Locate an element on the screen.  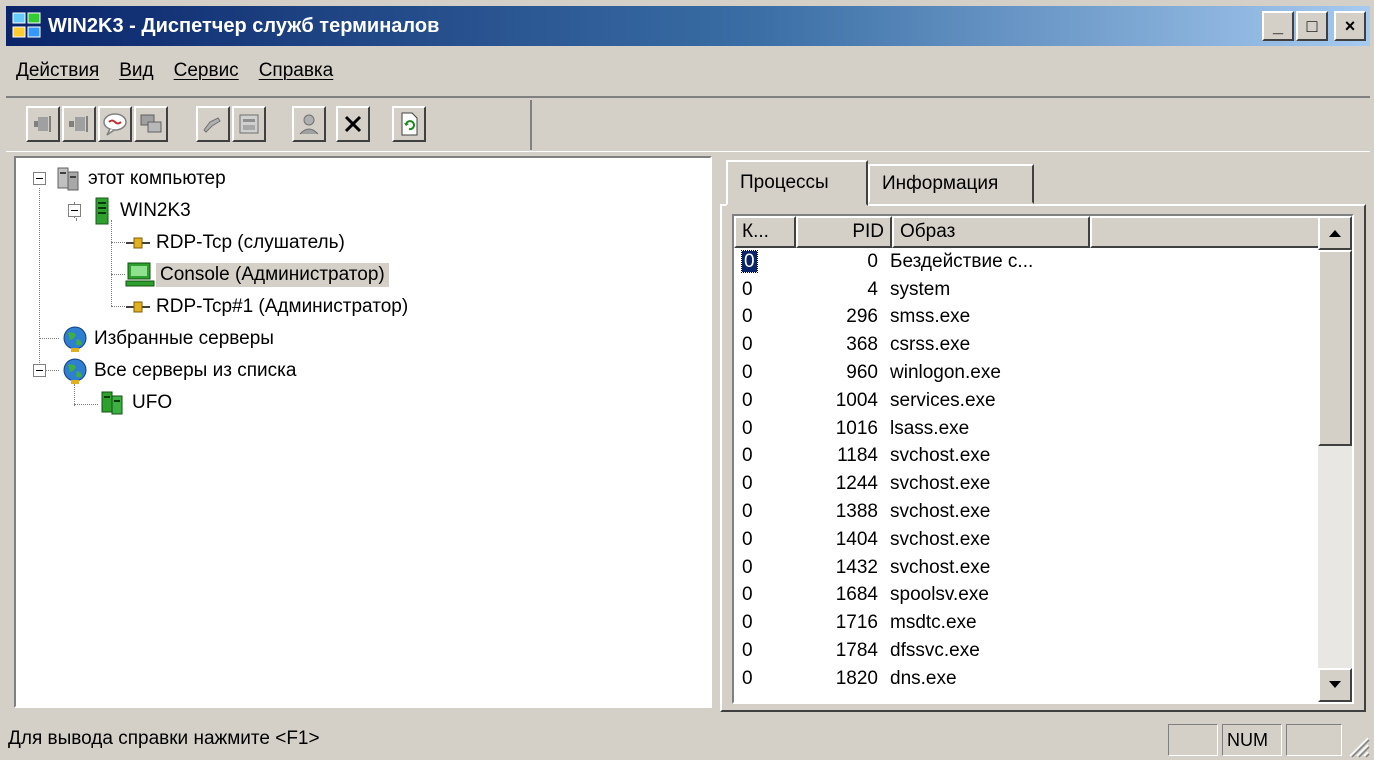
menu-actions: Действия is located at coordinates (57, 71).